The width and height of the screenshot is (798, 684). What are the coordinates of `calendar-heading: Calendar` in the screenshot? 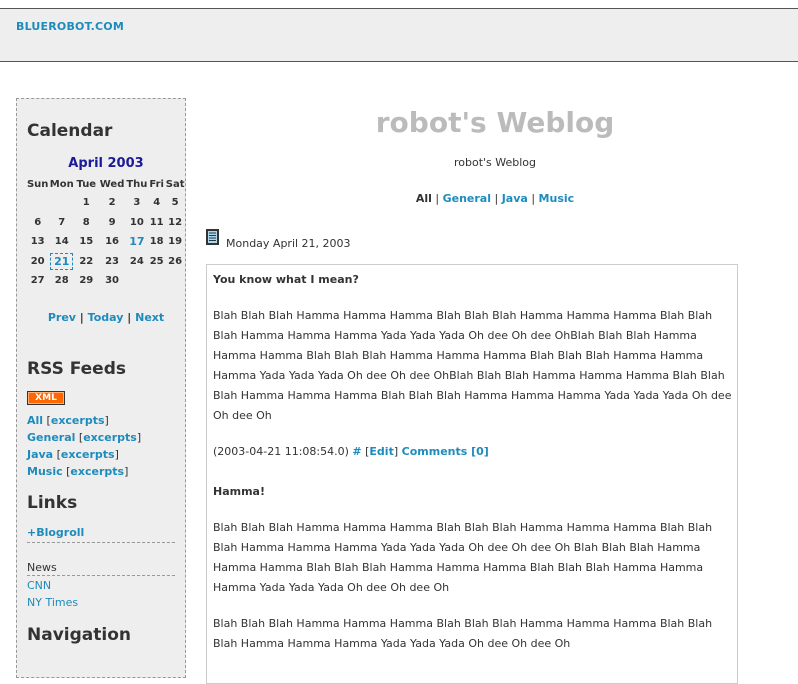 It's located at (70, 131).